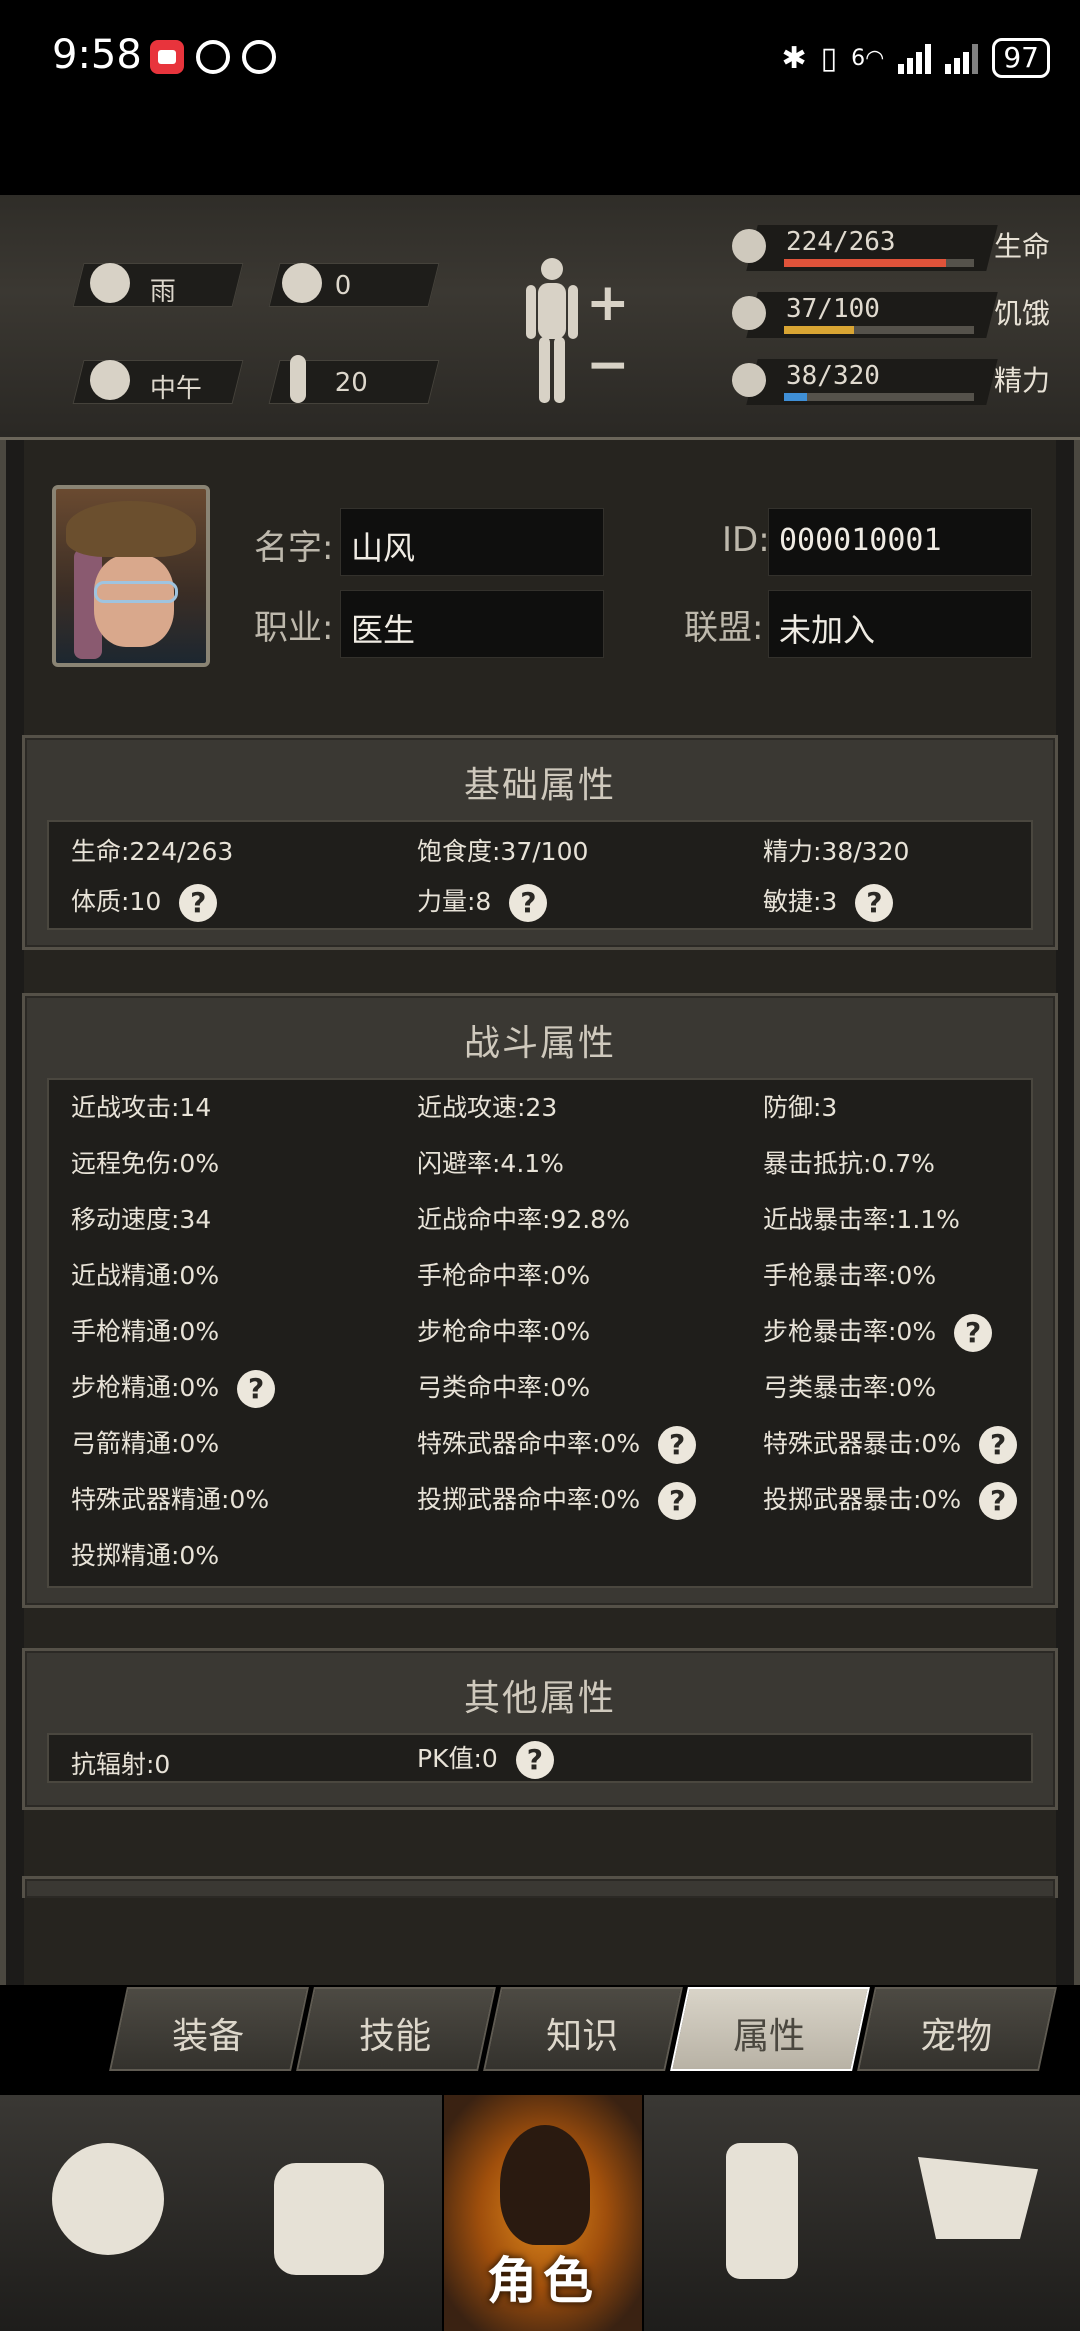 This screenshot has height=2331, width=1080. I want to click on collapsed-section, so click(540, 1887).